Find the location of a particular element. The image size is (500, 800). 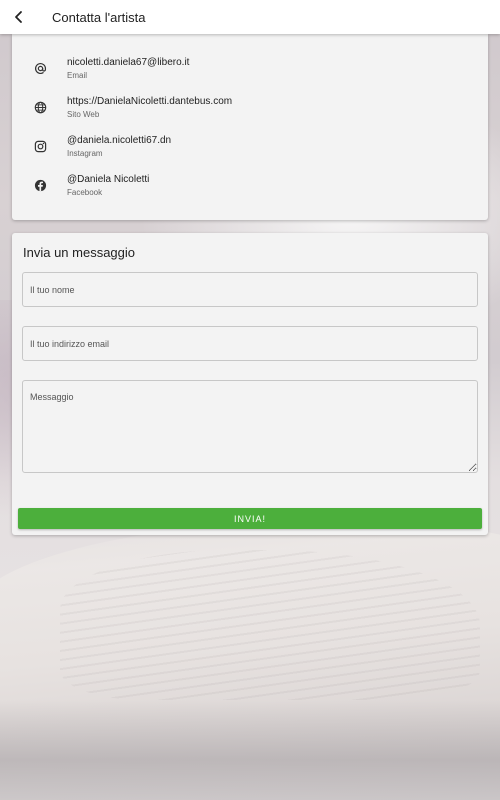

contact-email: nicoletti.daniela67@libero.it Email is located at coordinates (250, 71).